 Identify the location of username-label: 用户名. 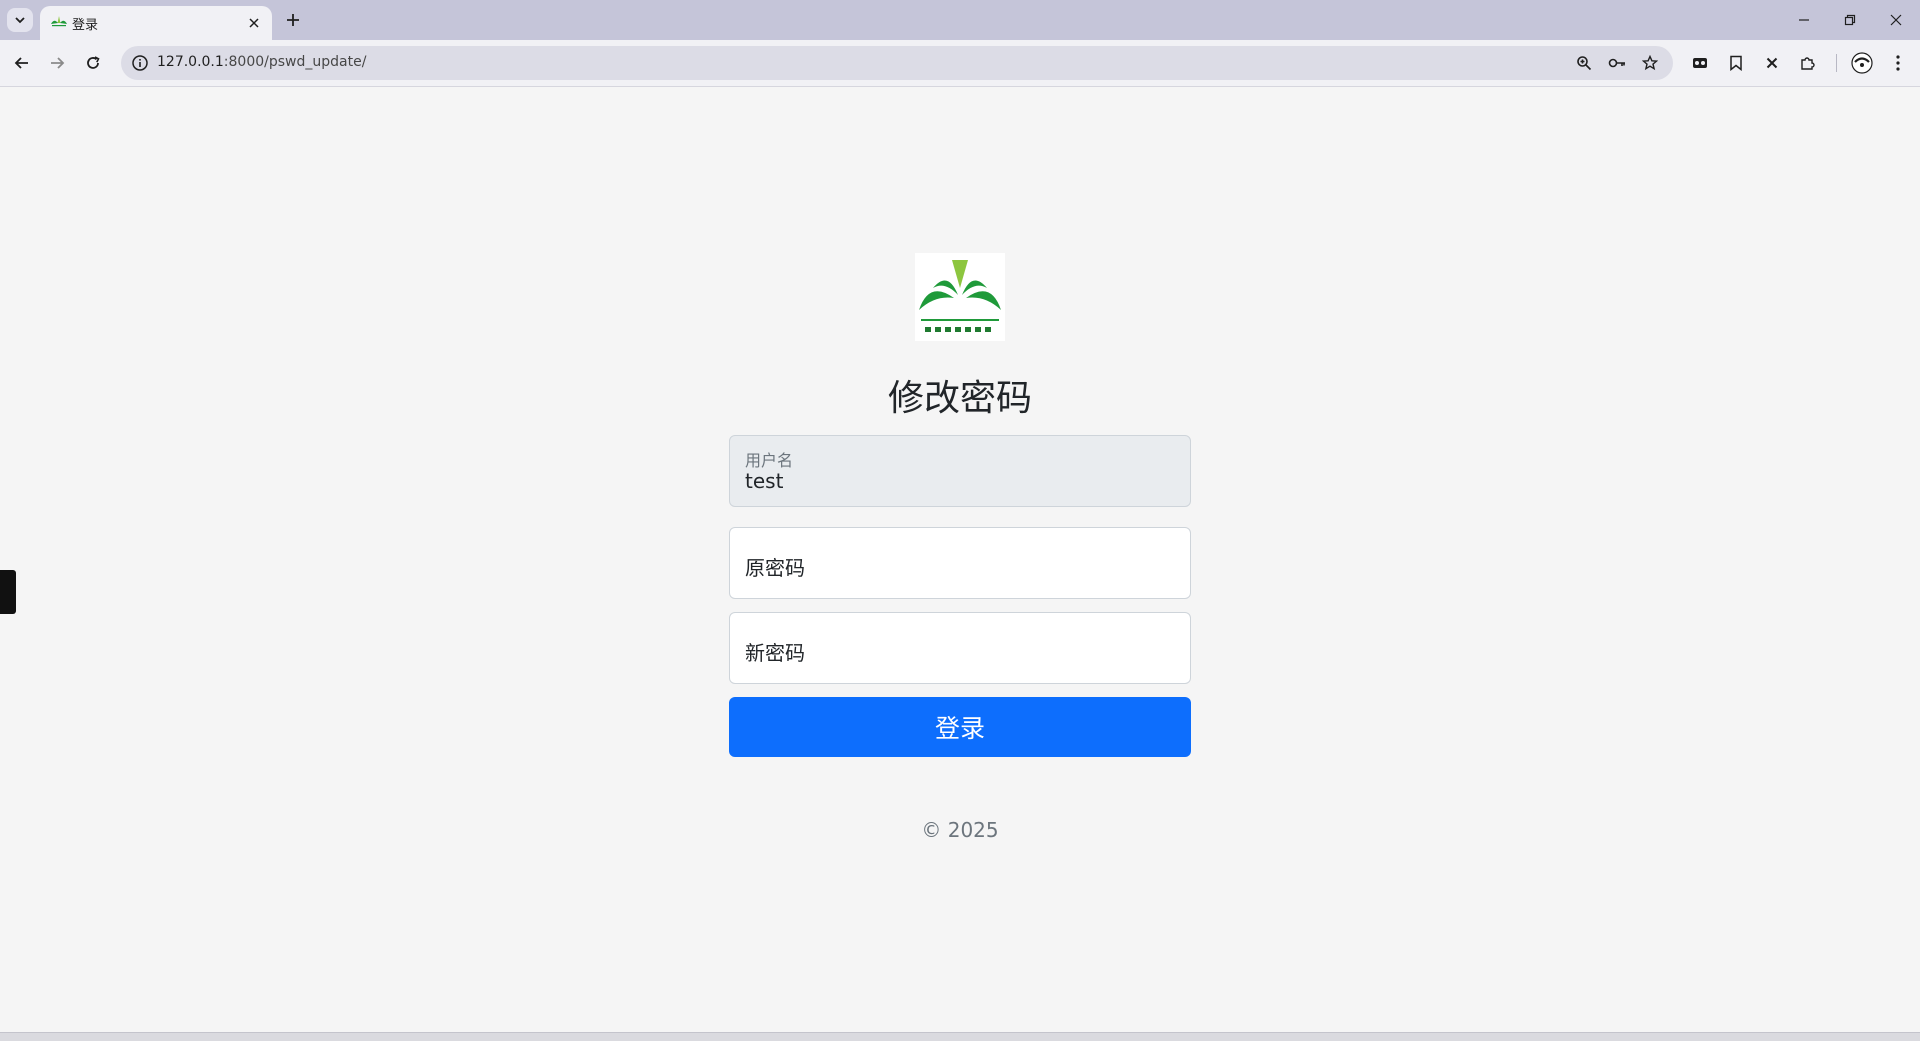
(769, 460).